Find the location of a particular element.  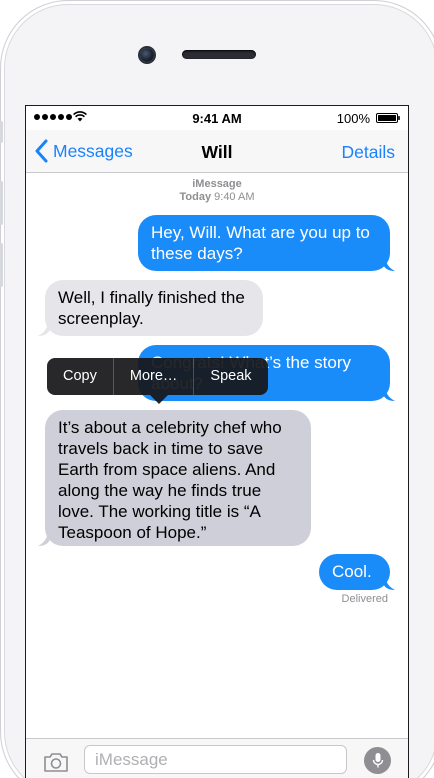

volume-down-button is located at coordinates (1, 265).